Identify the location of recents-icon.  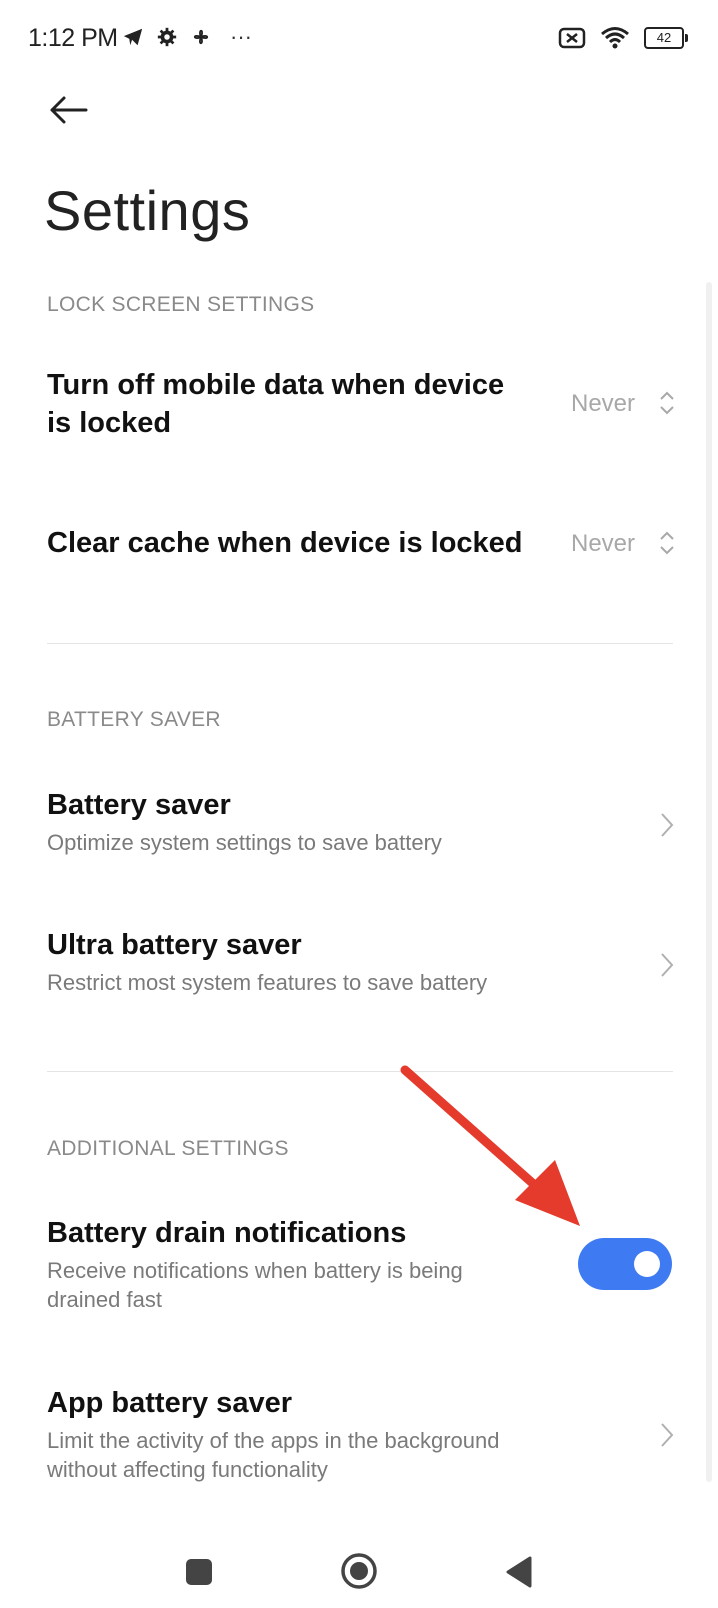
(199, 1572).